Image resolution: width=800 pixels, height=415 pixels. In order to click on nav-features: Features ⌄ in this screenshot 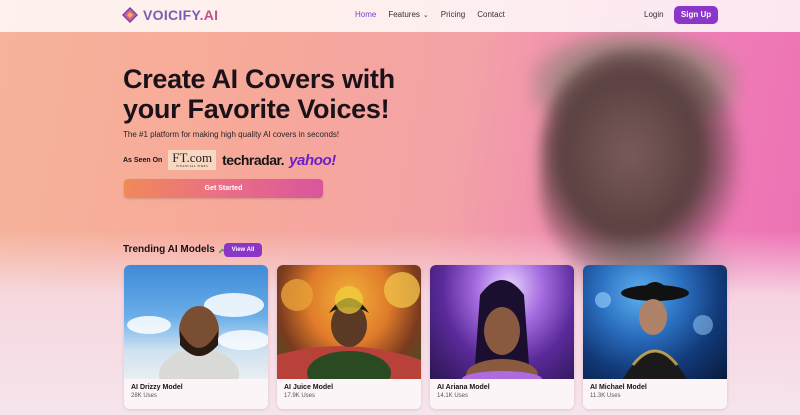, I will do `click(408, 14)`.